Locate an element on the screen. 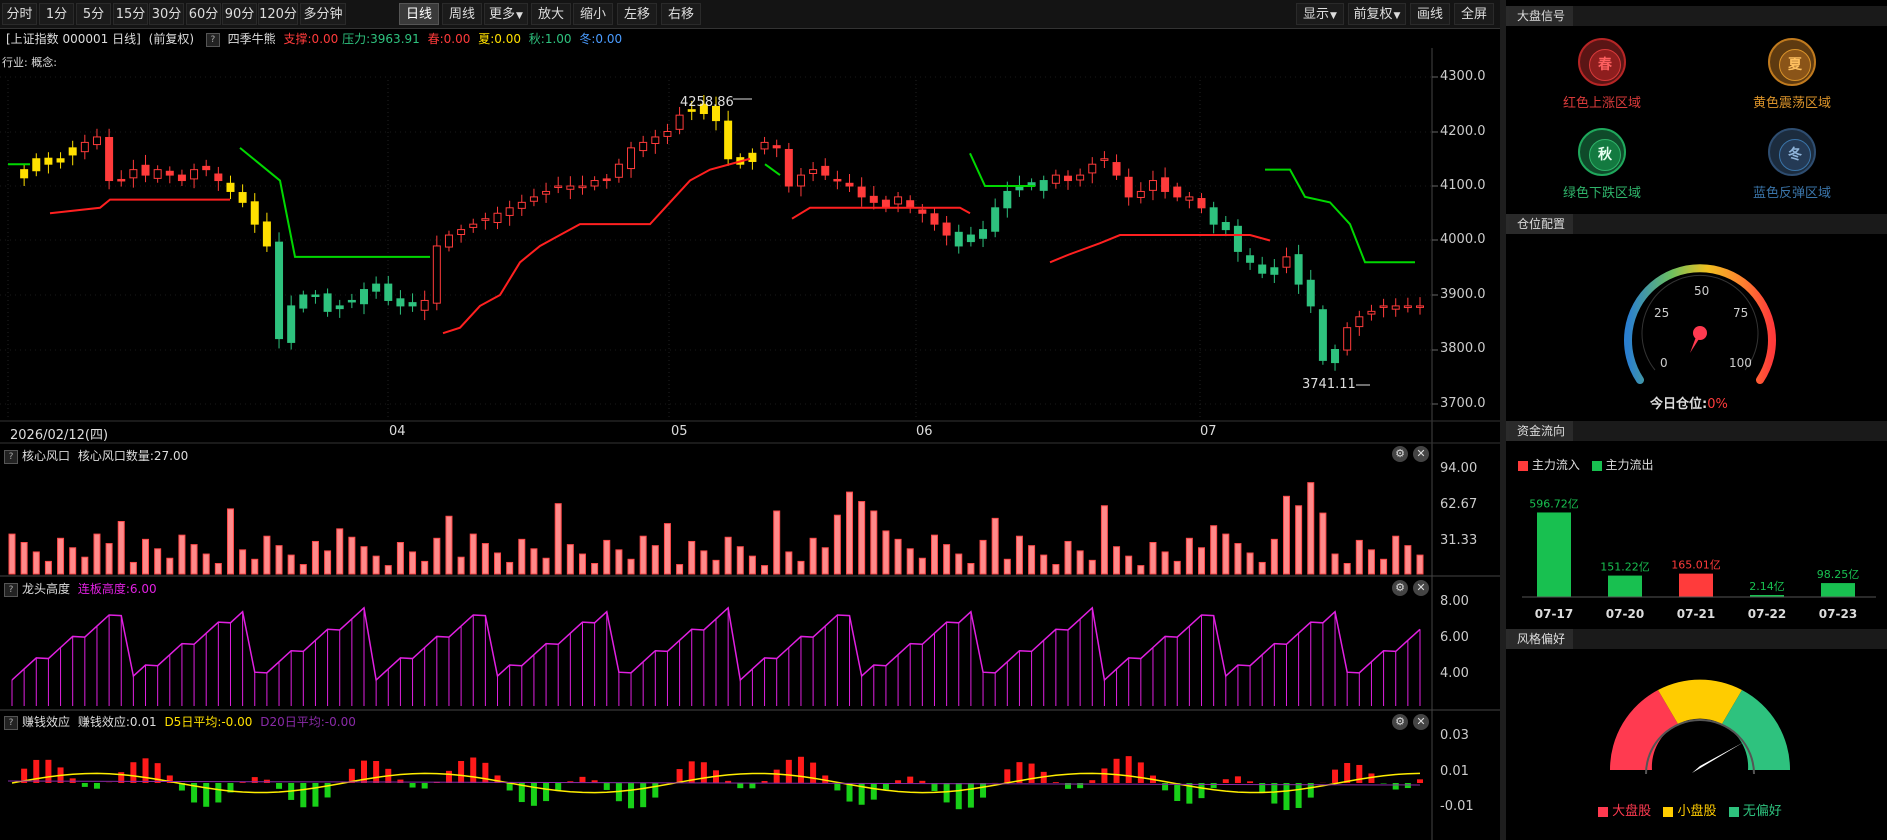 This screenshot has height=840, width=1887. panel-title: 赚钱效应 is located at coordinates (46, 722).